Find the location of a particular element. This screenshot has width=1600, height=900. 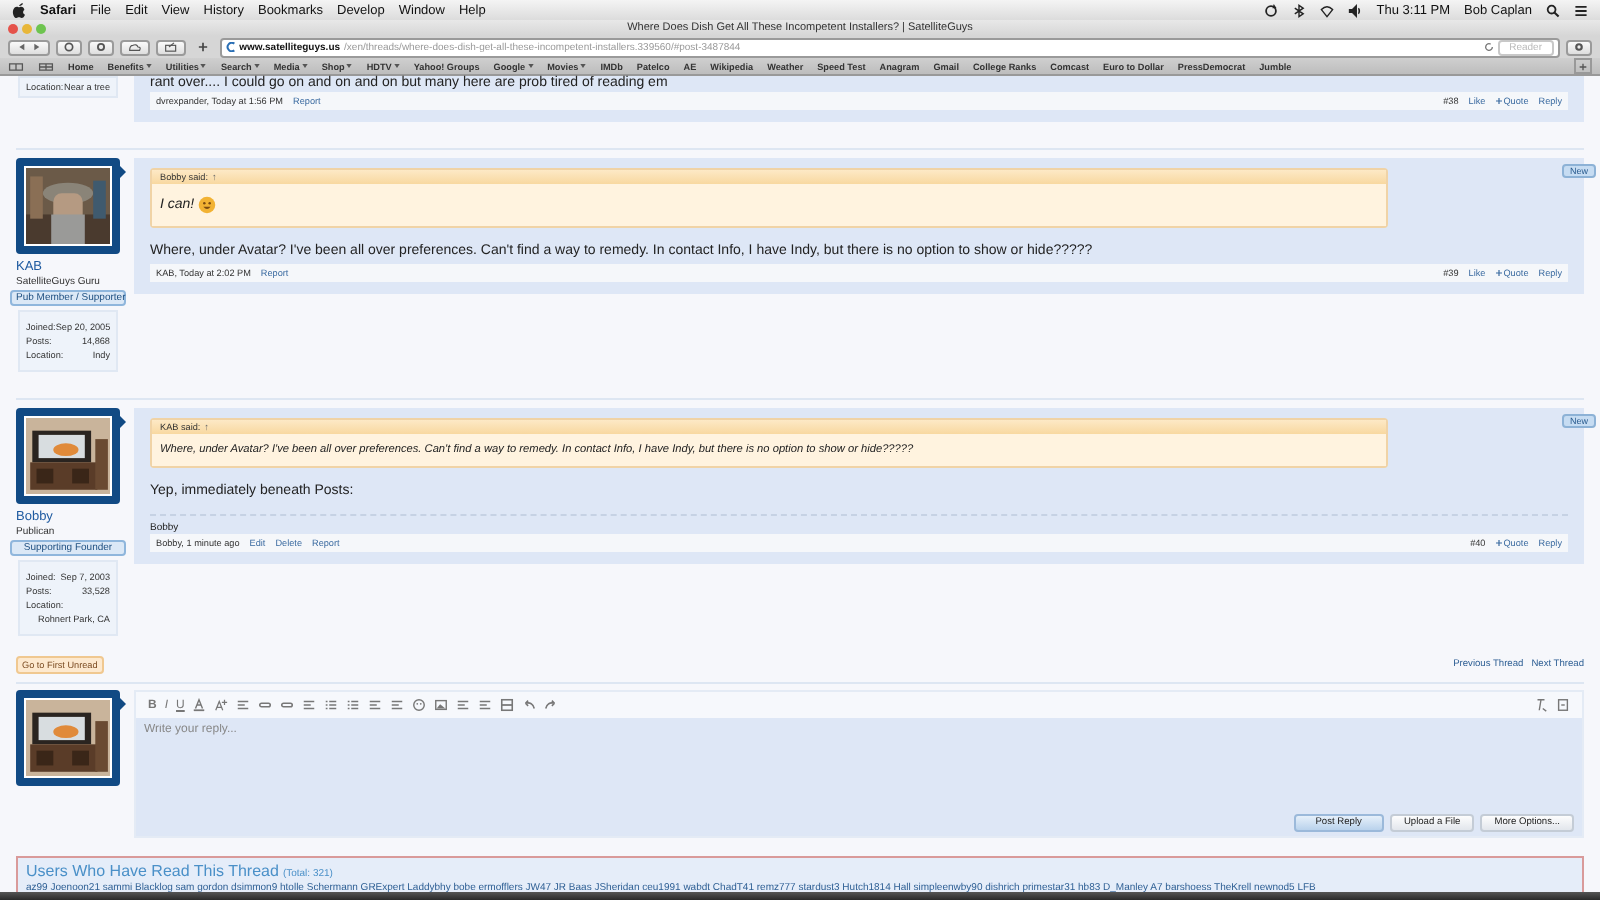

reload-icon is located at coordinates (1488, 47).